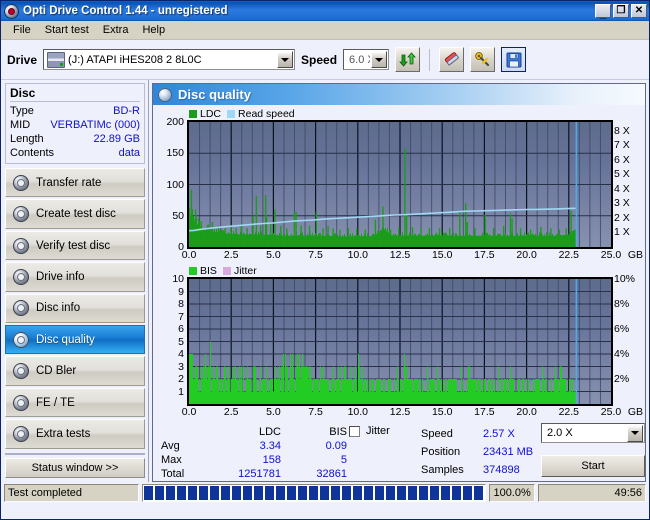 The height and width of the screenshot is (520, 650). Describe the element at coordinates (452, 59) in the screenshot. I see `erase-button` at that location.